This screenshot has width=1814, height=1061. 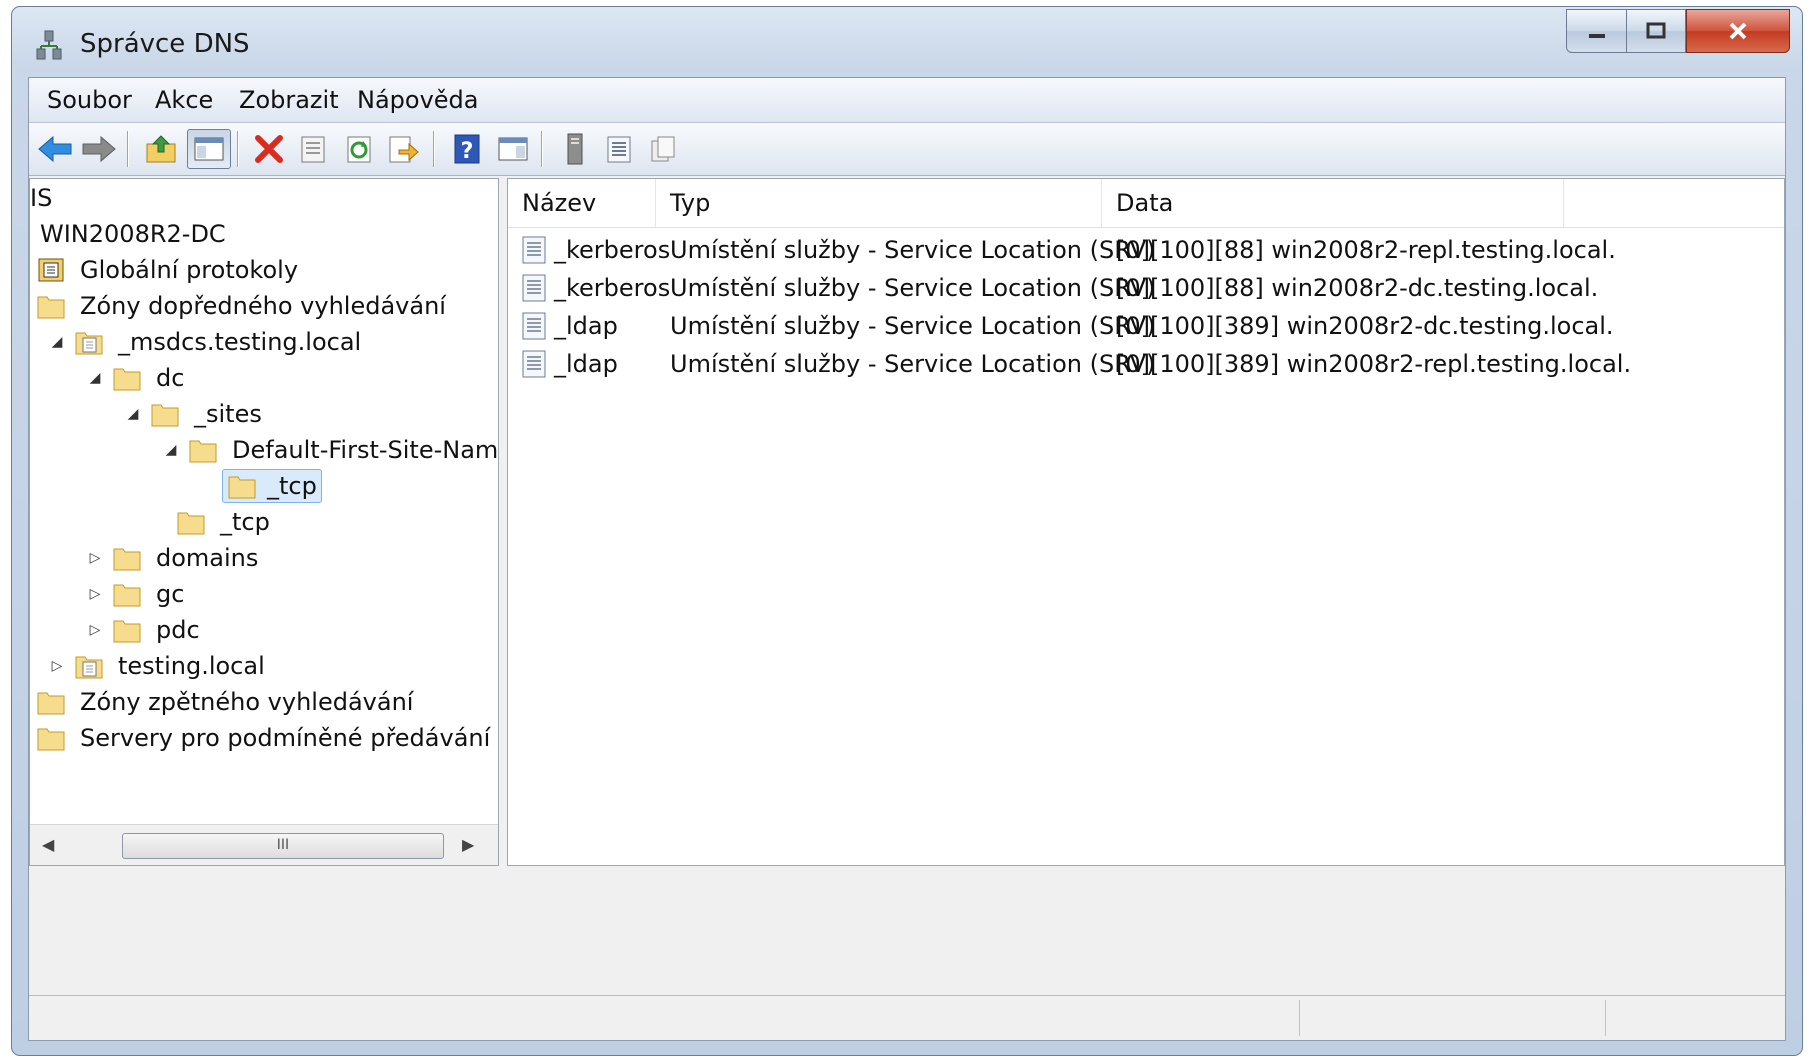 What do you see at coordinates (468, 844) in the screenshot?
I see `scroll-right-icon: ▶` at bounding box center [468, 844].